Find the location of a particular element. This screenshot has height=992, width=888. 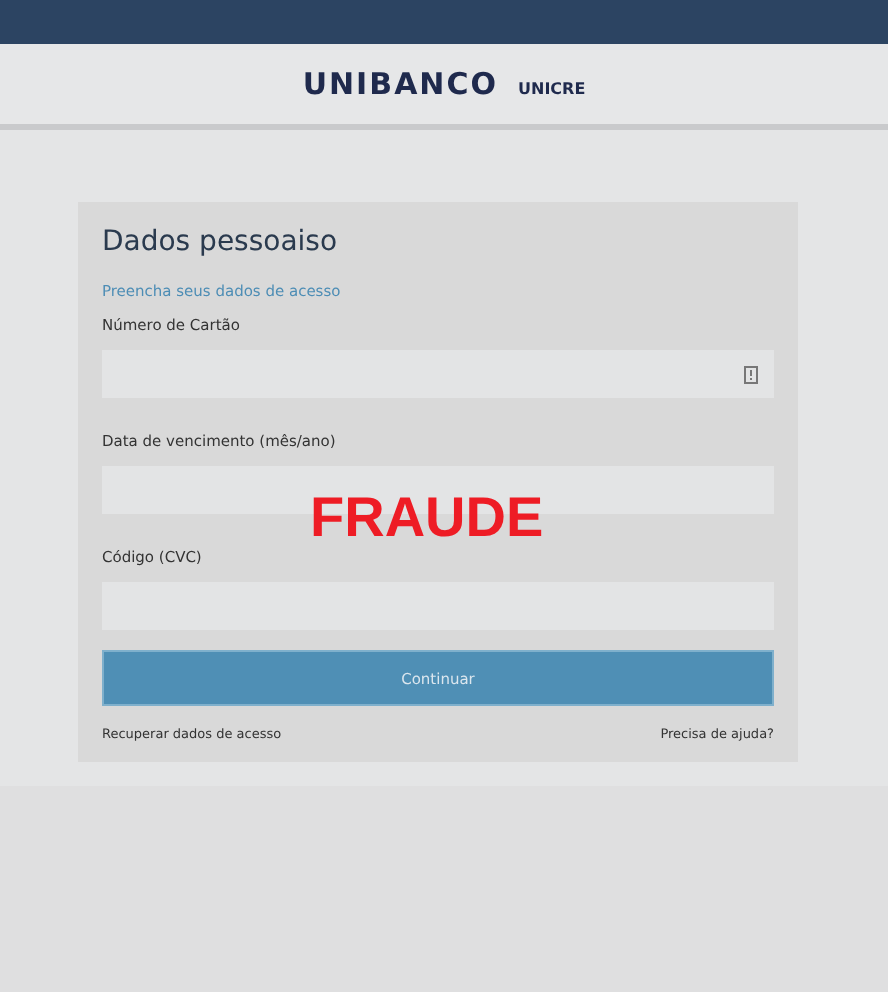

form-title: Dados pessoaiso is located at coordinates (221, 242).